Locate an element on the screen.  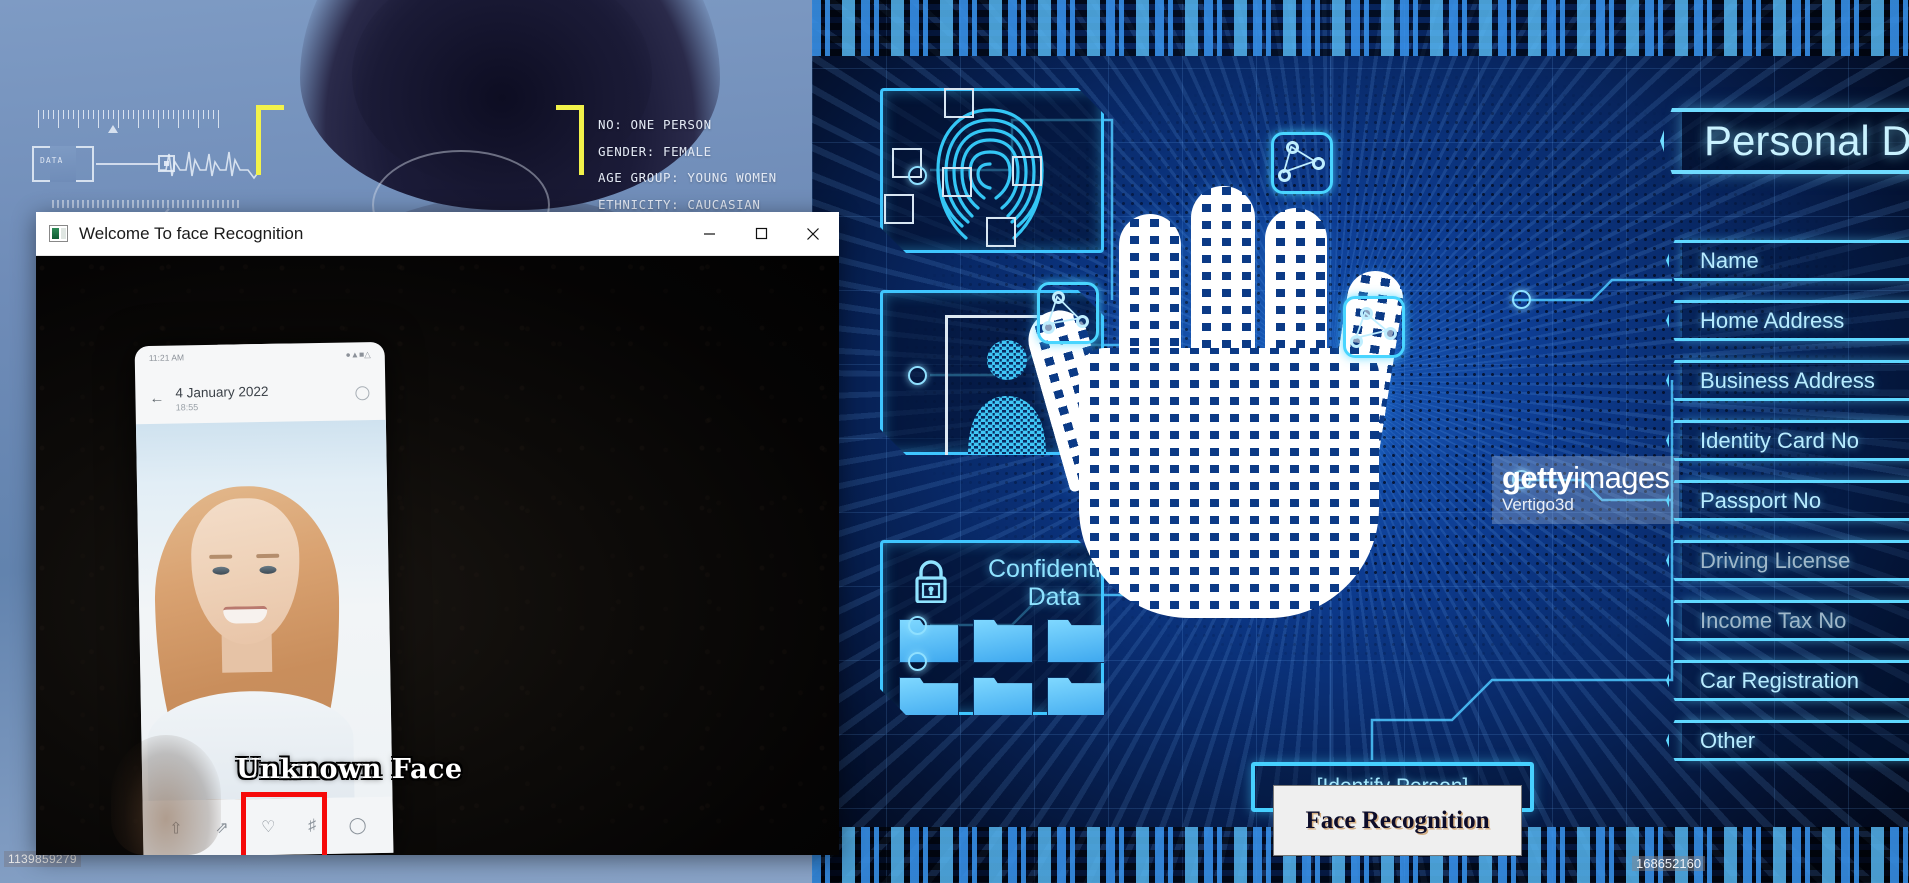
hud-ruler is located at coordinates (129, 121).